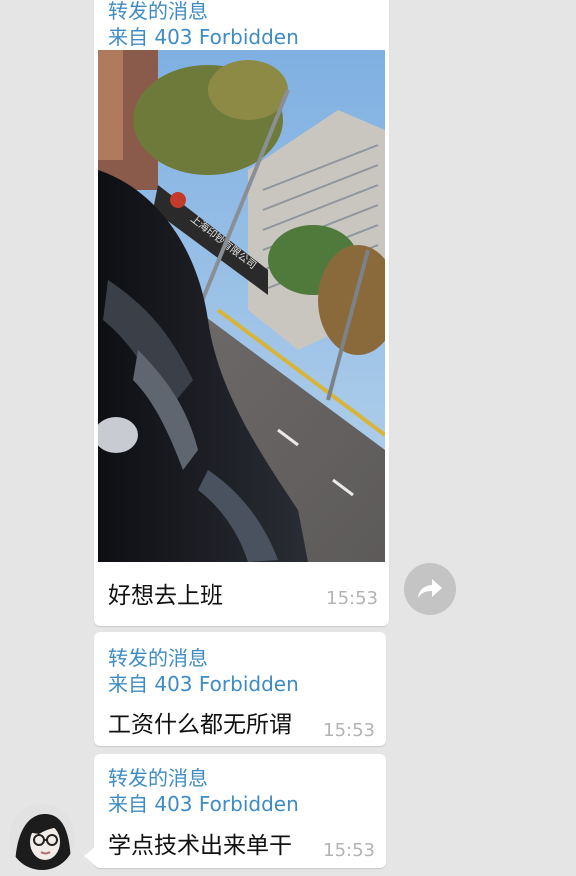  What do you see at coordinates (165, 596) in the screenshot?
I see `message-text: 好想去上班` at bounding box center [165, 596].